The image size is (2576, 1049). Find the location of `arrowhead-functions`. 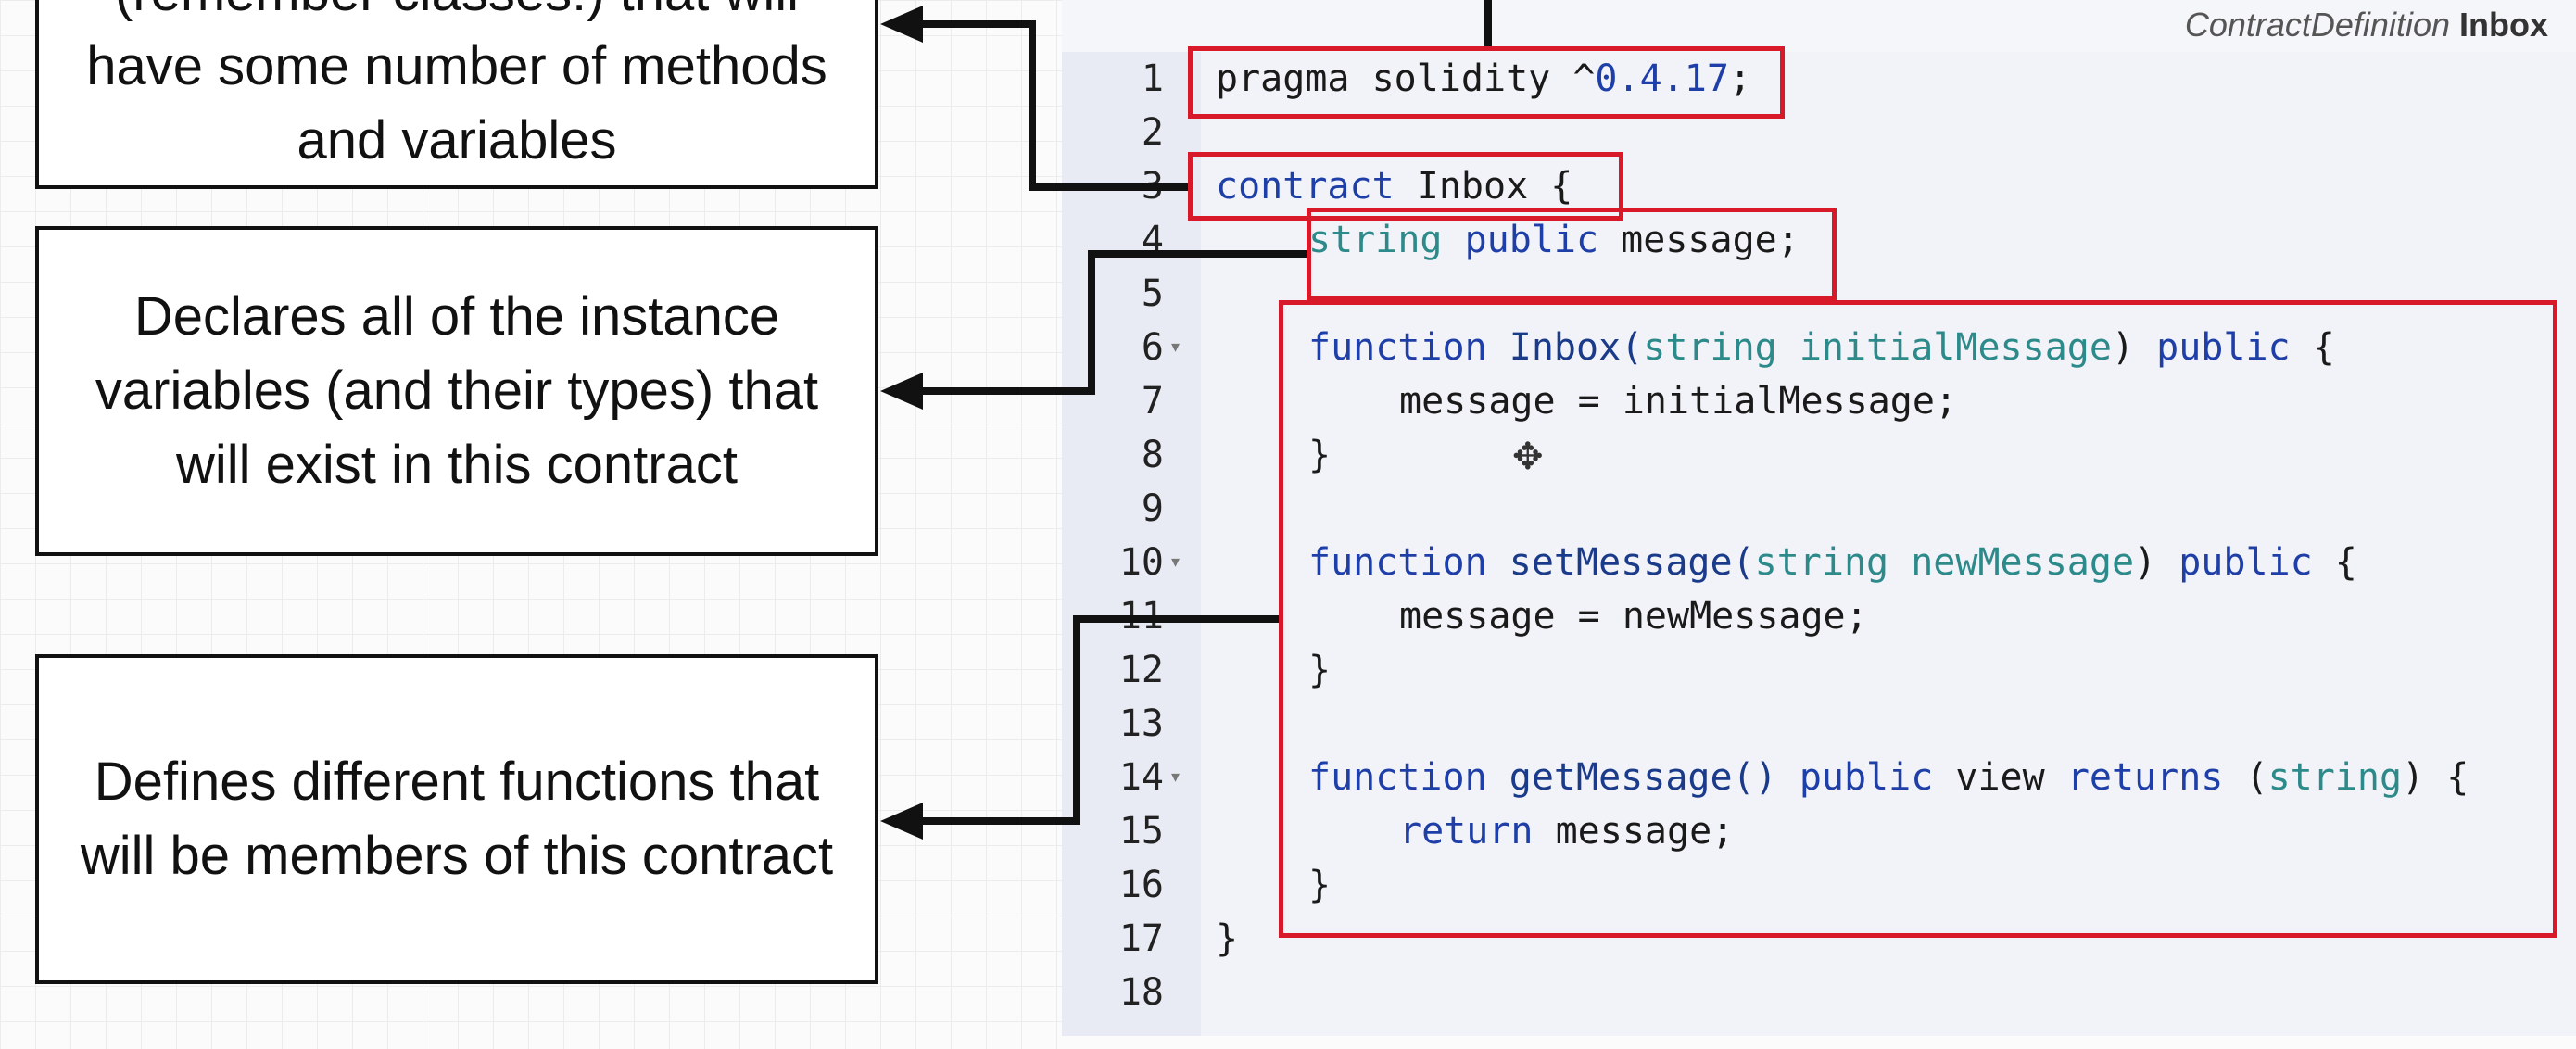

arrowhead-functions is located at coordinates (901, 822).